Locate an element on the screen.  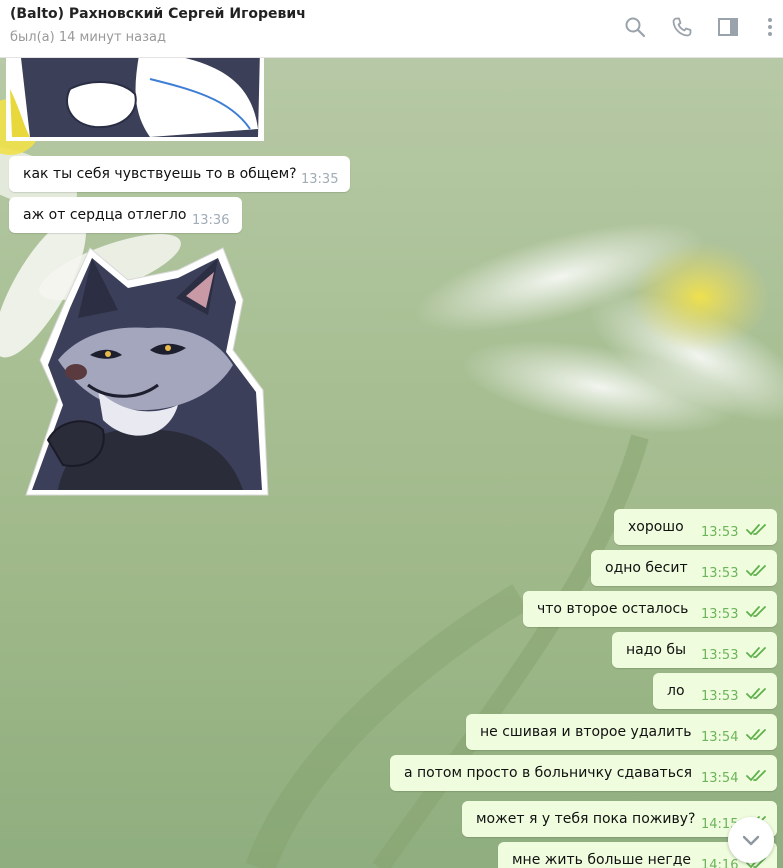
message-text: надо бы is located at coordinates (656, 650).